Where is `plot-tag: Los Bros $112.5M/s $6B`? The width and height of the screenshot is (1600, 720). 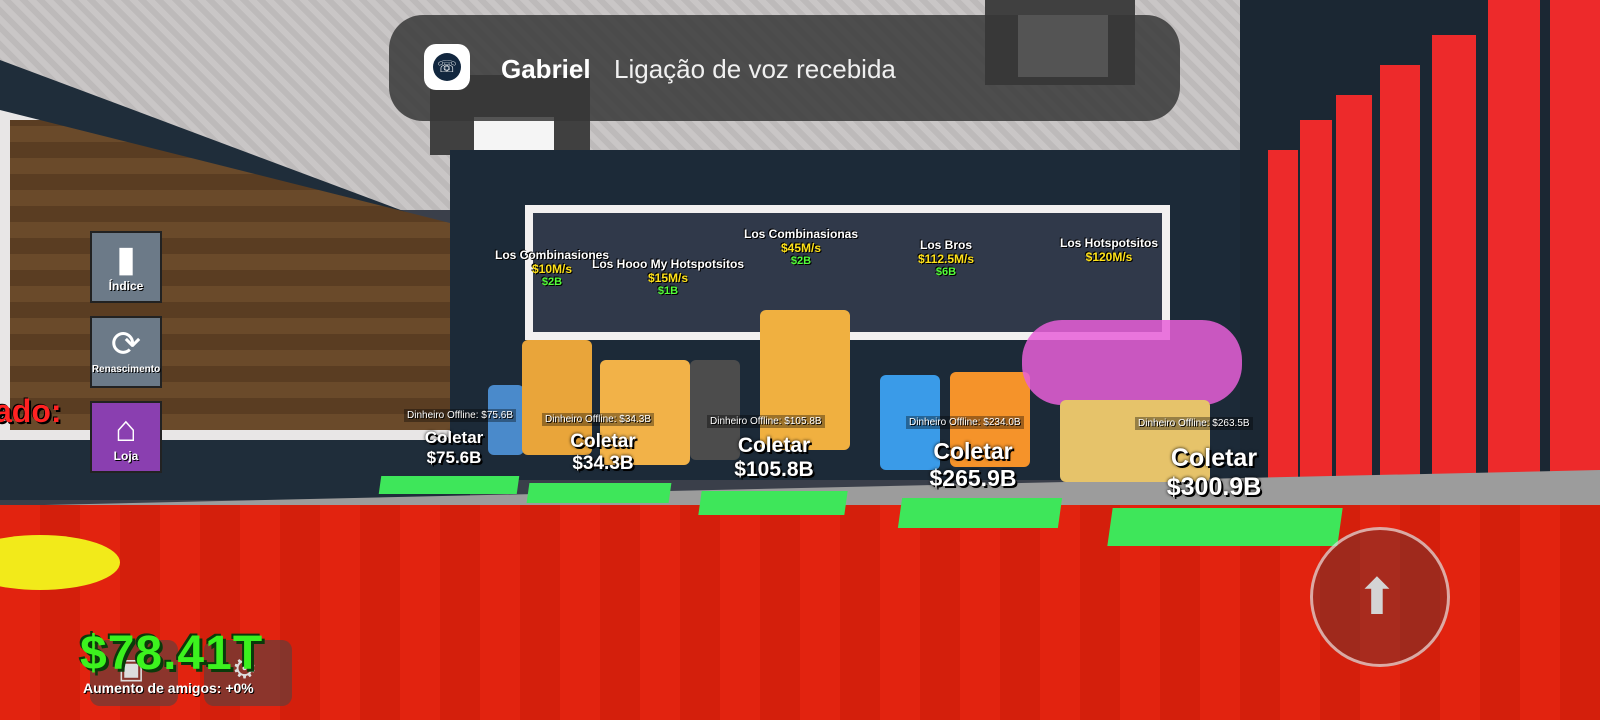 plot-tag: Los Bros $112.5M/s $6B is located at coordinates (946, 258).